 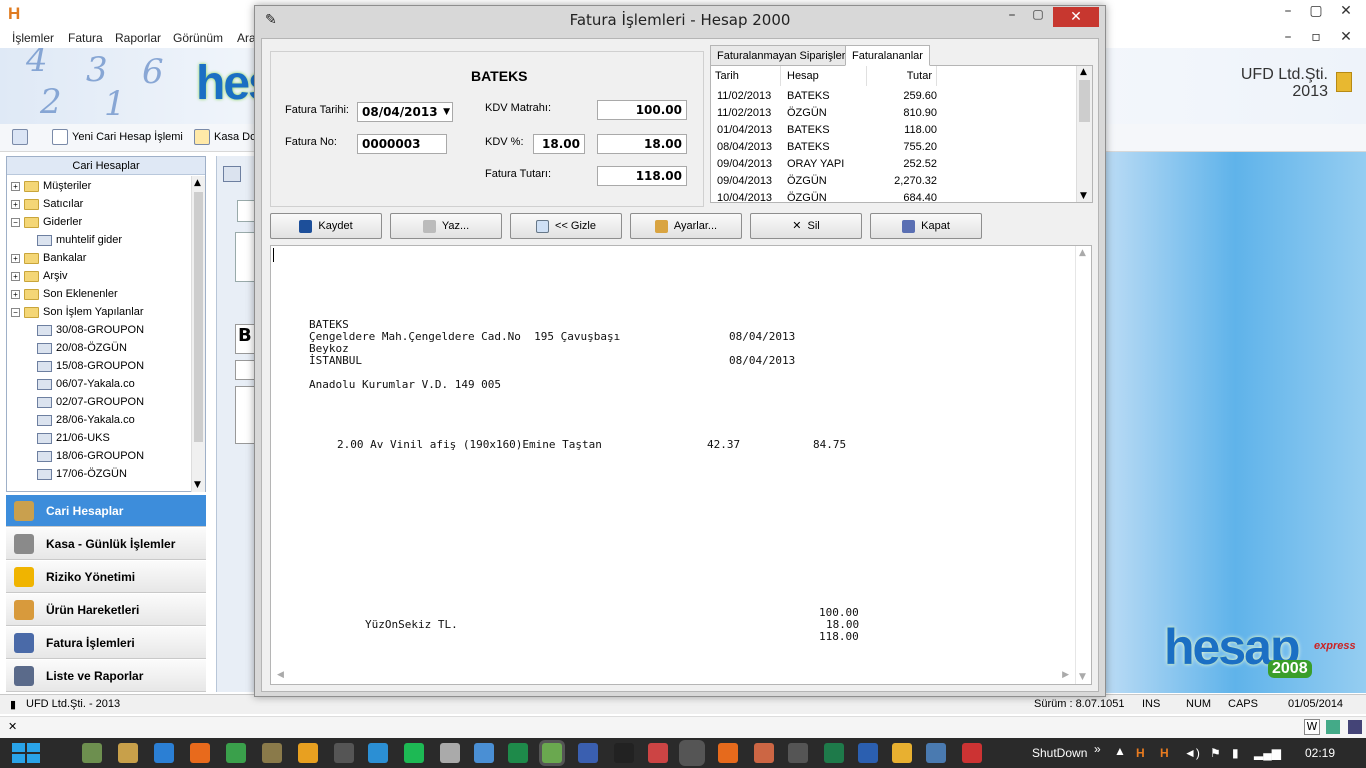 I want to click on toolbar-cards-button, so click(x=22, y=137).